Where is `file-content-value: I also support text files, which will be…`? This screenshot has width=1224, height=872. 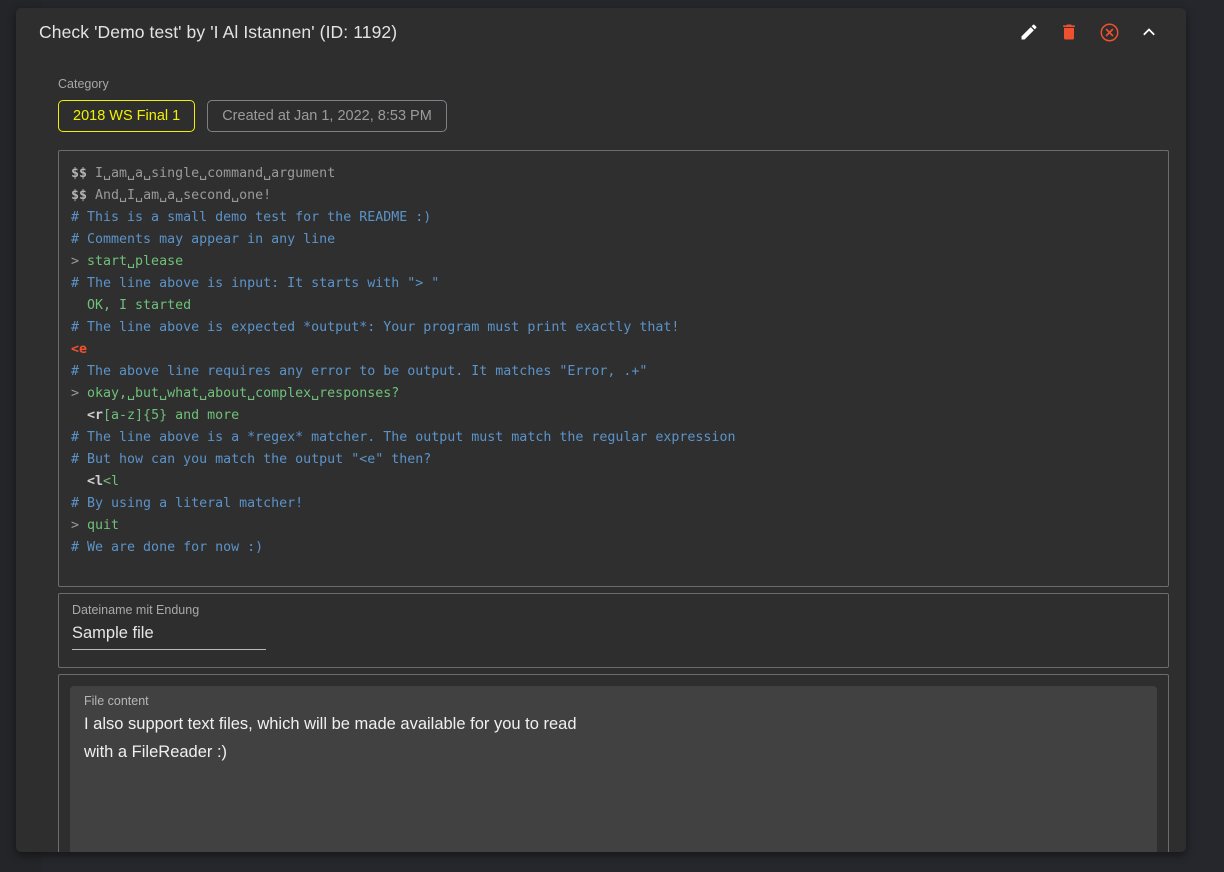
file-content-value: I also support text files, which will be… is located at coordinates (330, 738).